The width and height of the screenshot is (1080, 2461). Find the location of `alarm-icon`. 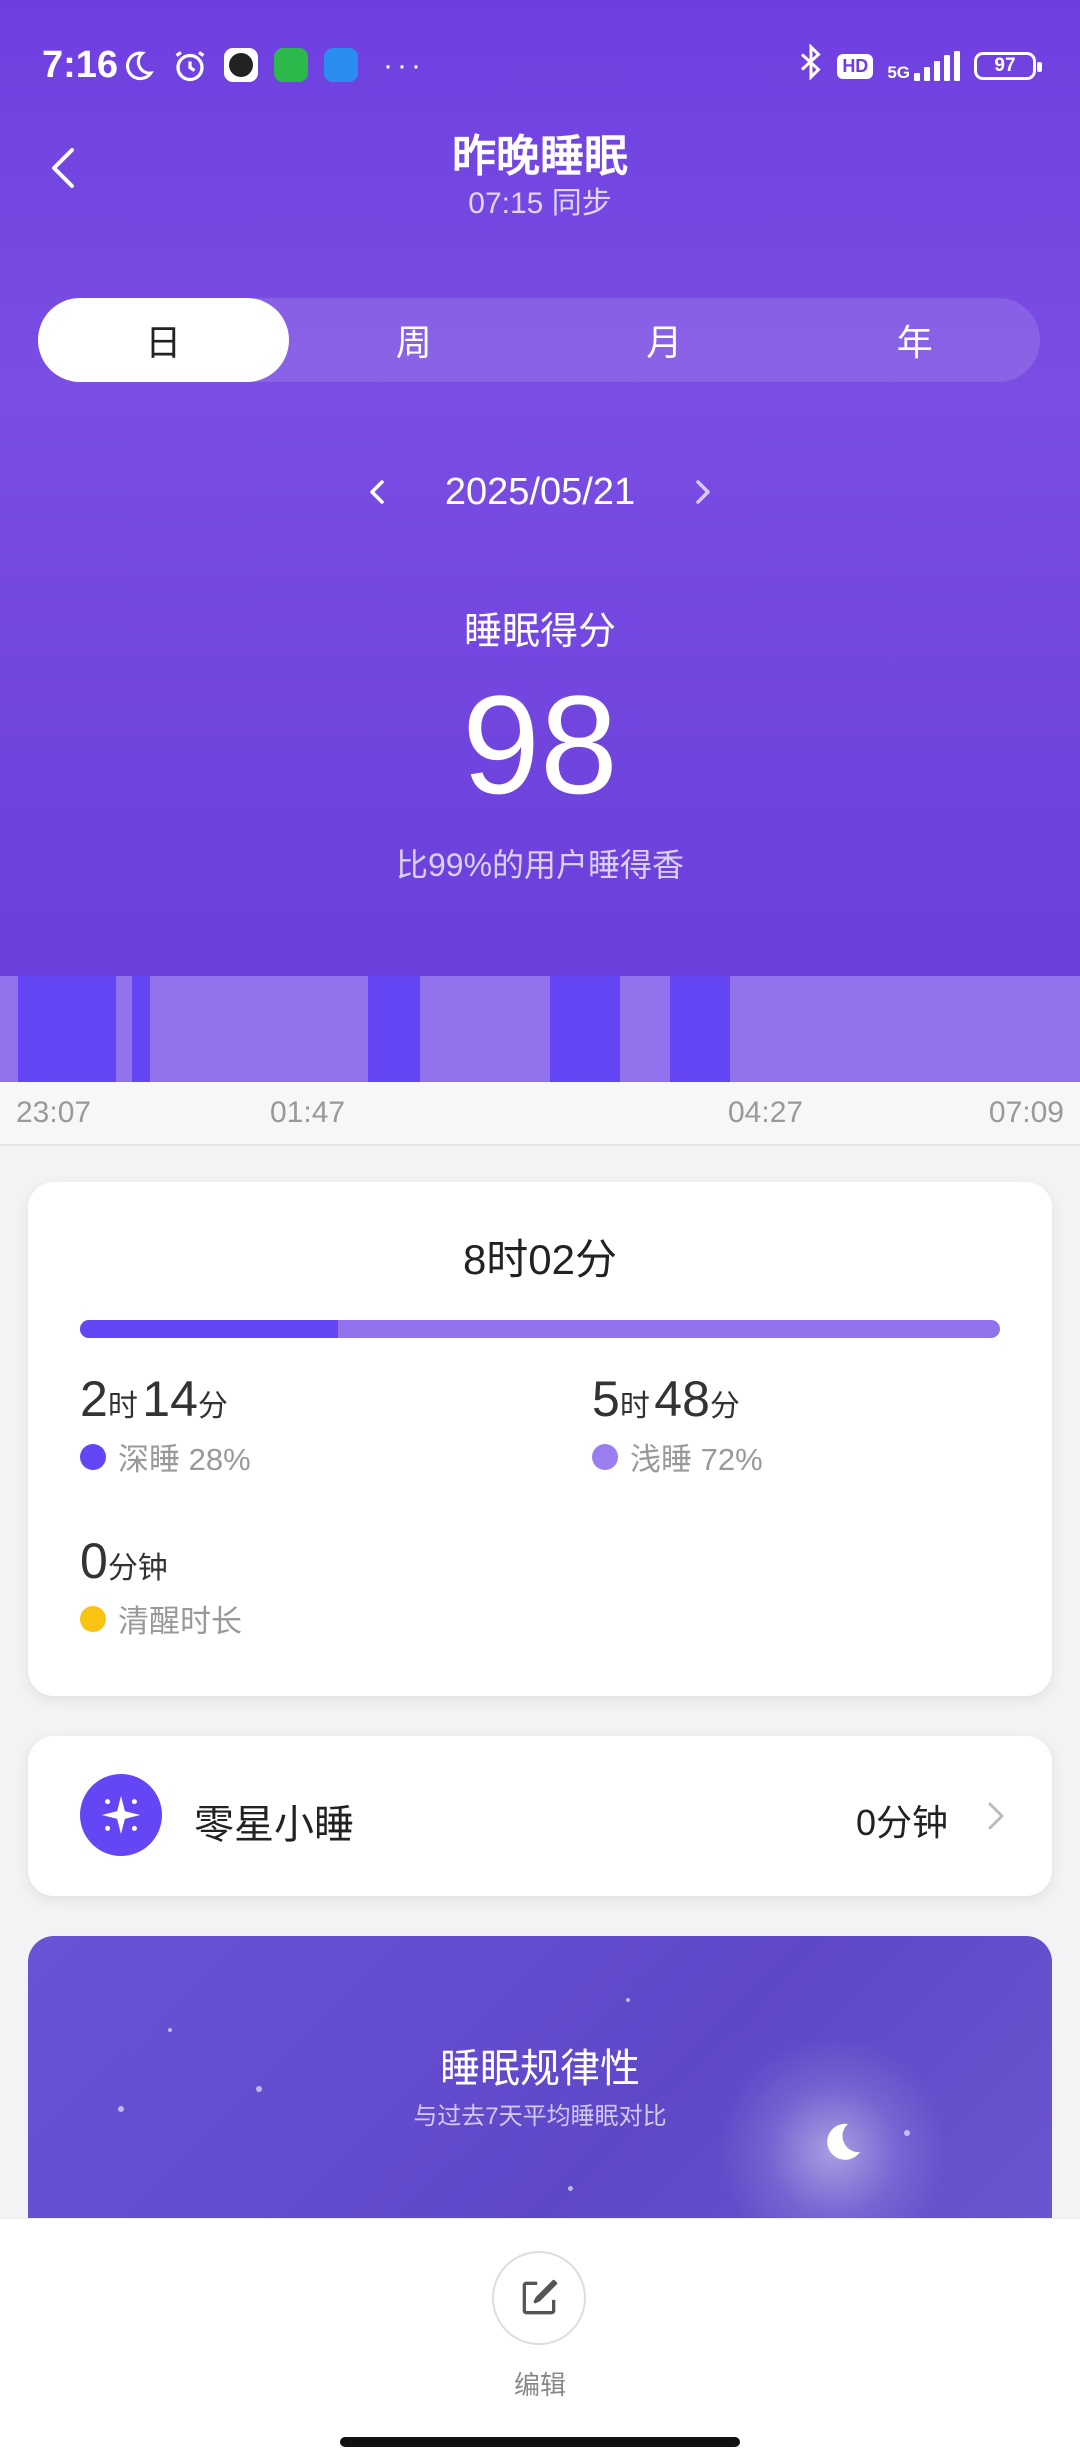

alarm-icon is located at coordinates (190, 66).